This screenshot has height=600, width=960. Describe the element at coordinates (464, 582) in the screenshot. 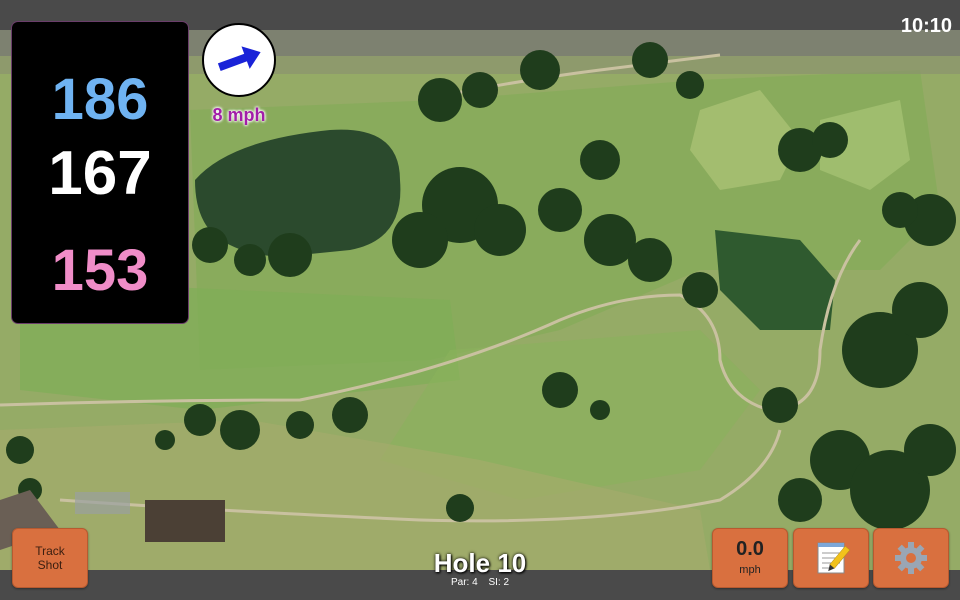

I see `hole-par: Par: 4` at that location.